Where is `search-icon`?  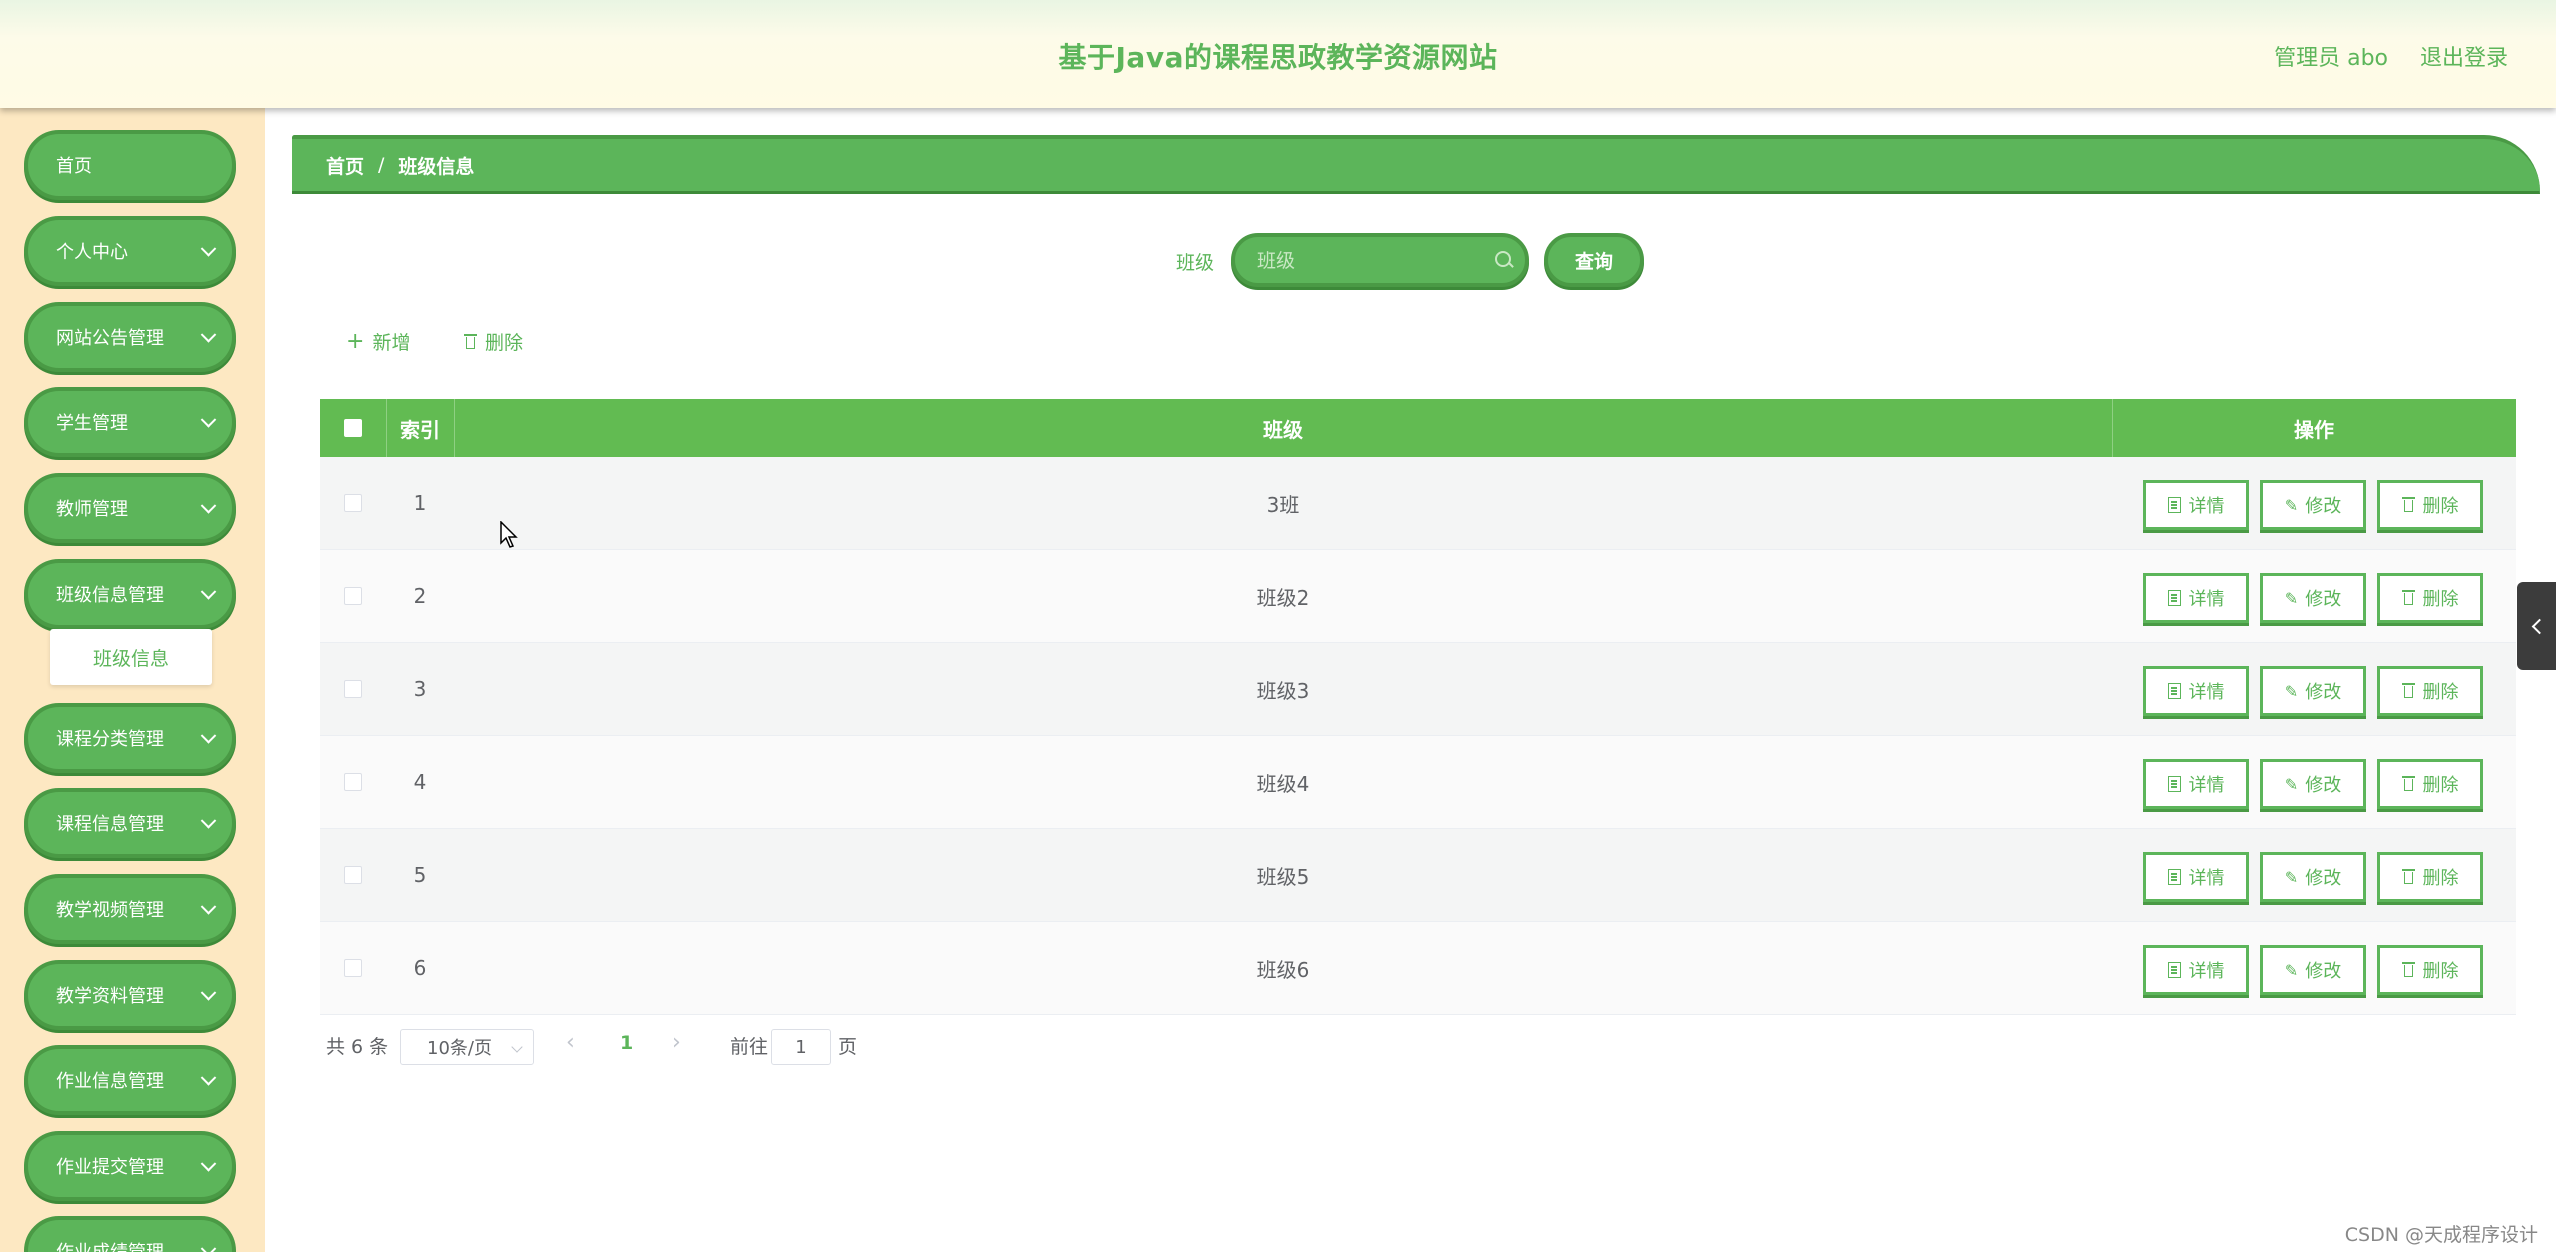 search-icon is located at coordinates (1503, 259).